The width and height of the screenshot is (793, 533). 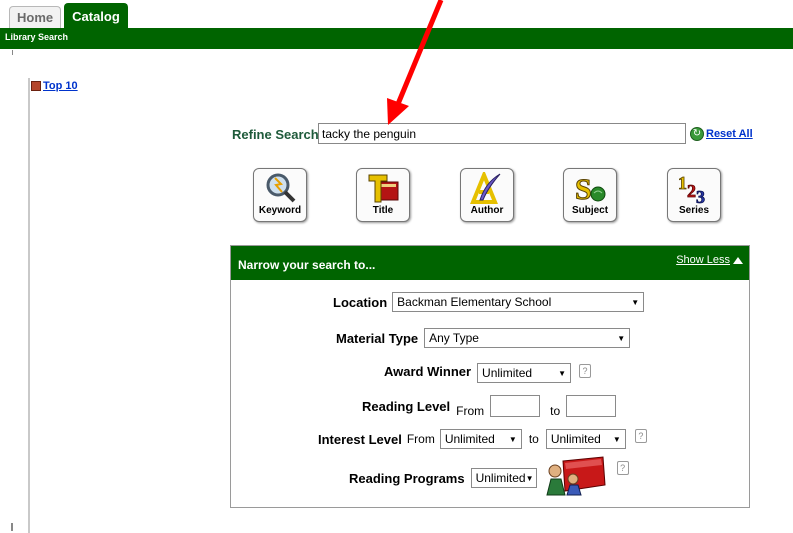 I want to click on reading-level-row: Reading Level From to, so click(x=489, y=406).